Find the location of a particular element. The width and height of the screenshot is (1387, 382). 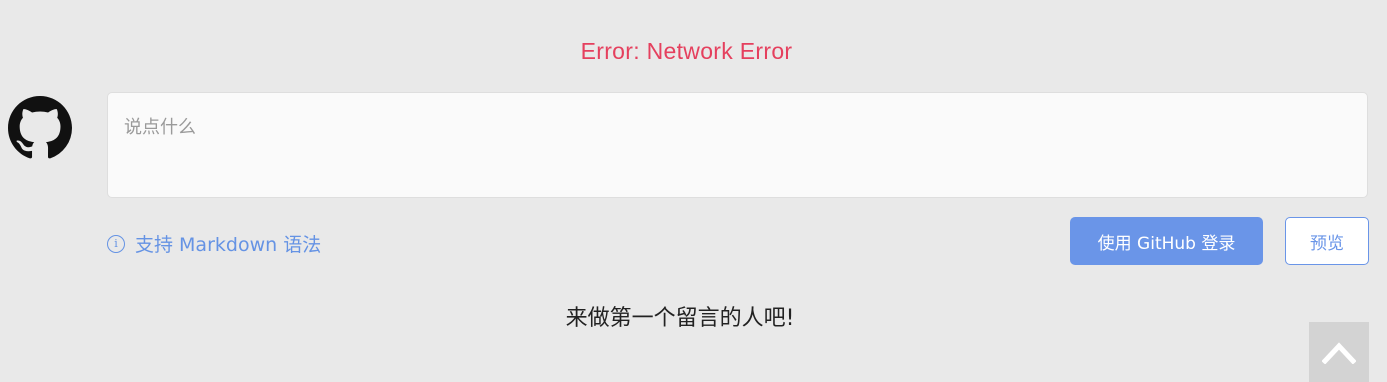

info-icon: i is located at coordinates (116, 243).